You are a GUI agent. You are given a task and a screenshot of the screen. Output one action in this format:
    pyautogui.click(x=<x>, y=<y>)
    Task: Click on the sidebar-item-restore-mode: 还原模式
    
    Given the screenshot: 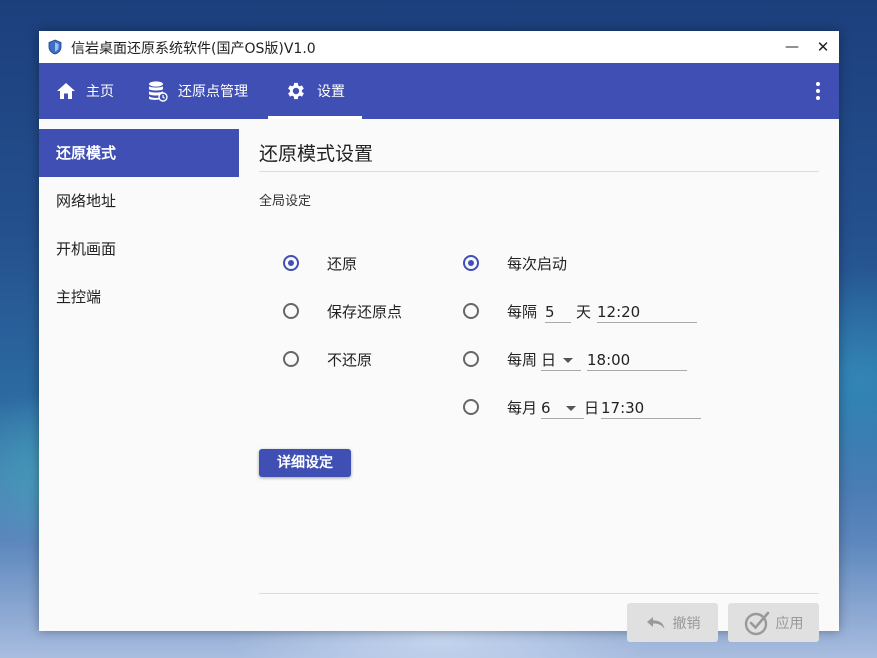 What is the action you would take?
    pyautogui.click(x=139, y=153)
    